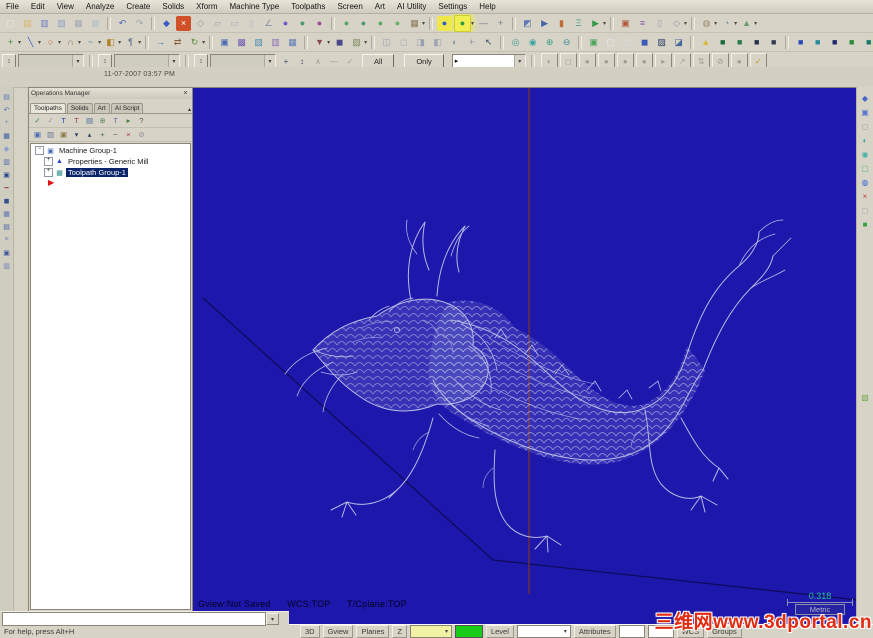  Describe the element at coordinates (566, 42) in the screenshot. I see `zoom-out-icon: ⊖` at that location.